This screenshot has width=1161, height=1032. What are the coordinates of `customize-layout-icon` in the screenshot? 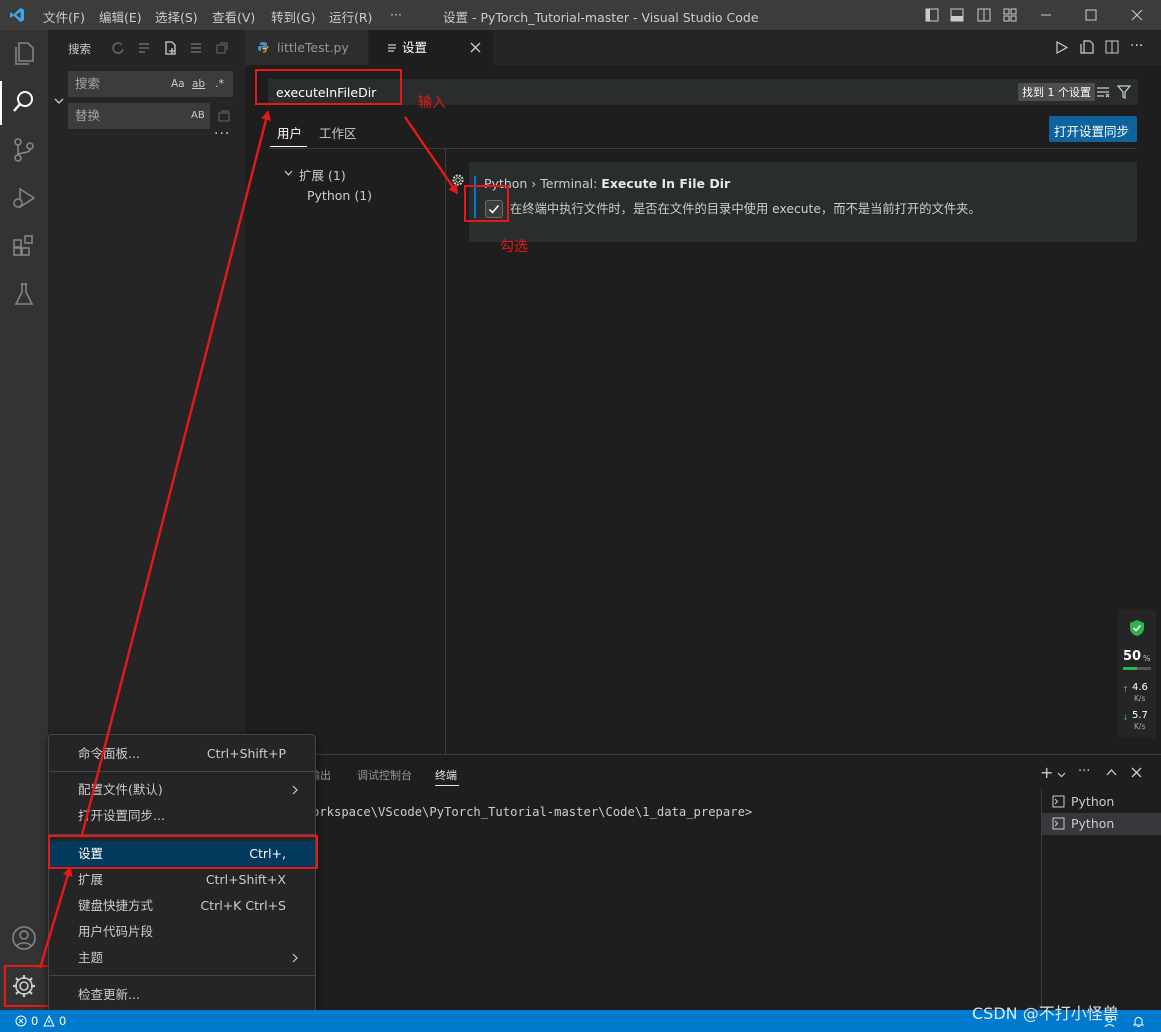 It's located at (1010, 15).